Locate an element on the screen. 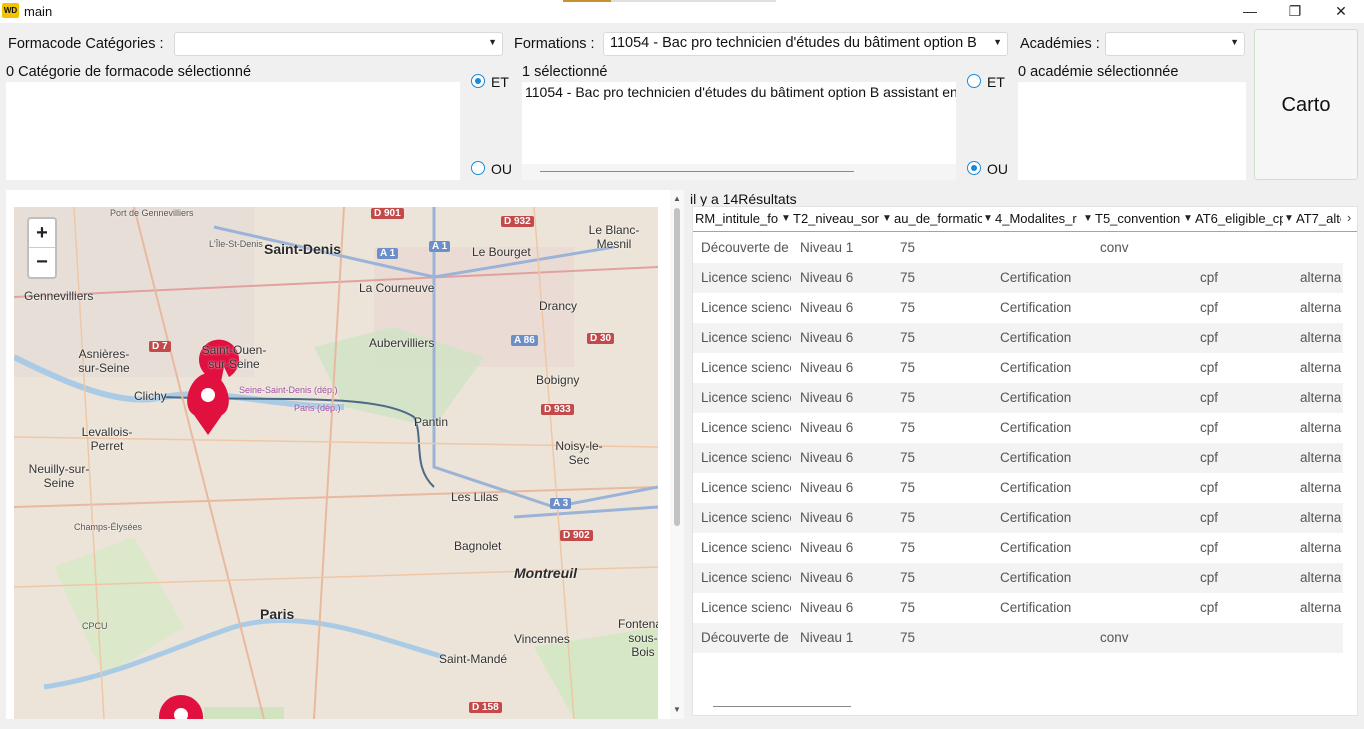 The image size is (1364, 729). map-label-cpcu: CPCU is located at coordinates (95, 626).